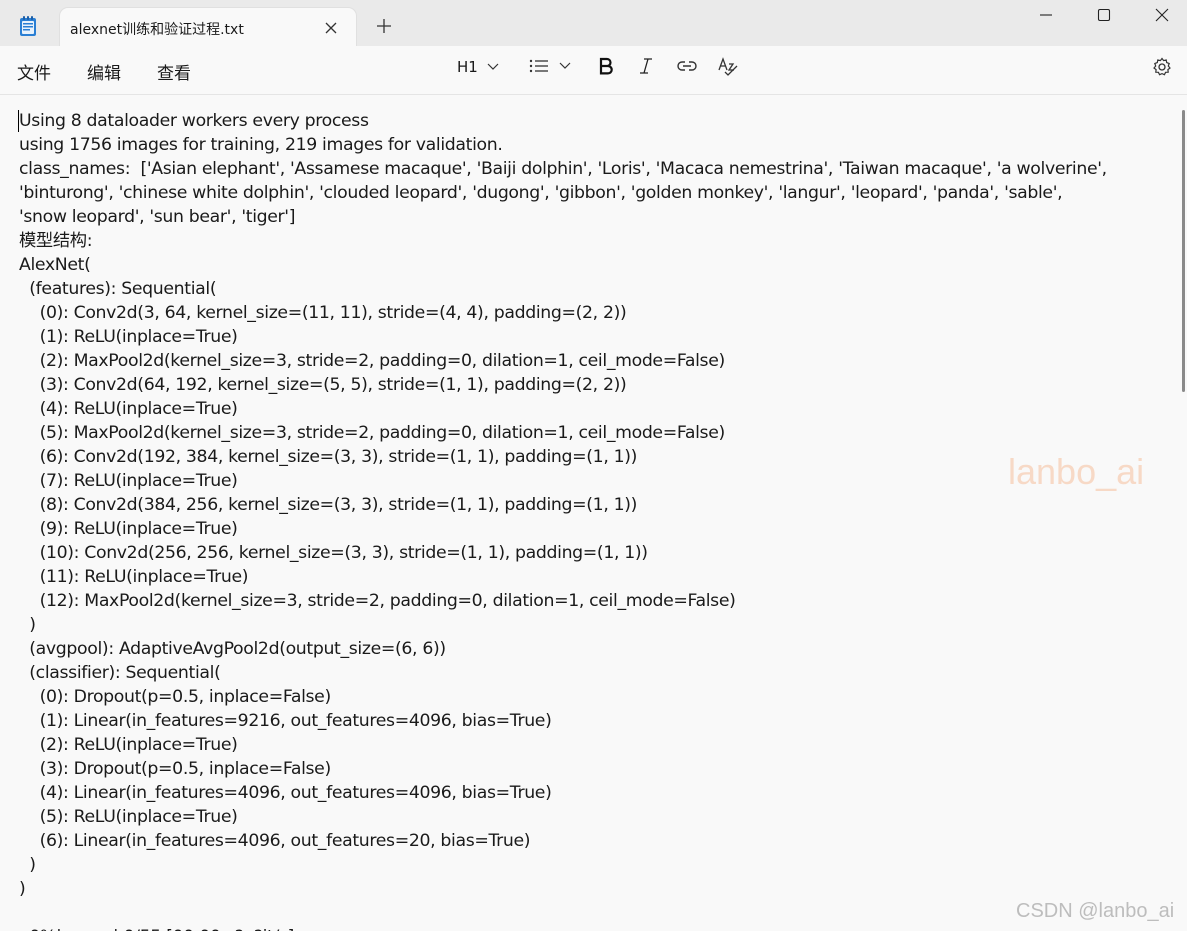  Describe the element at coordinates (128, 409) in the screenshot. I see `text-line: (4): ReLU(inplace=True)` at that location.